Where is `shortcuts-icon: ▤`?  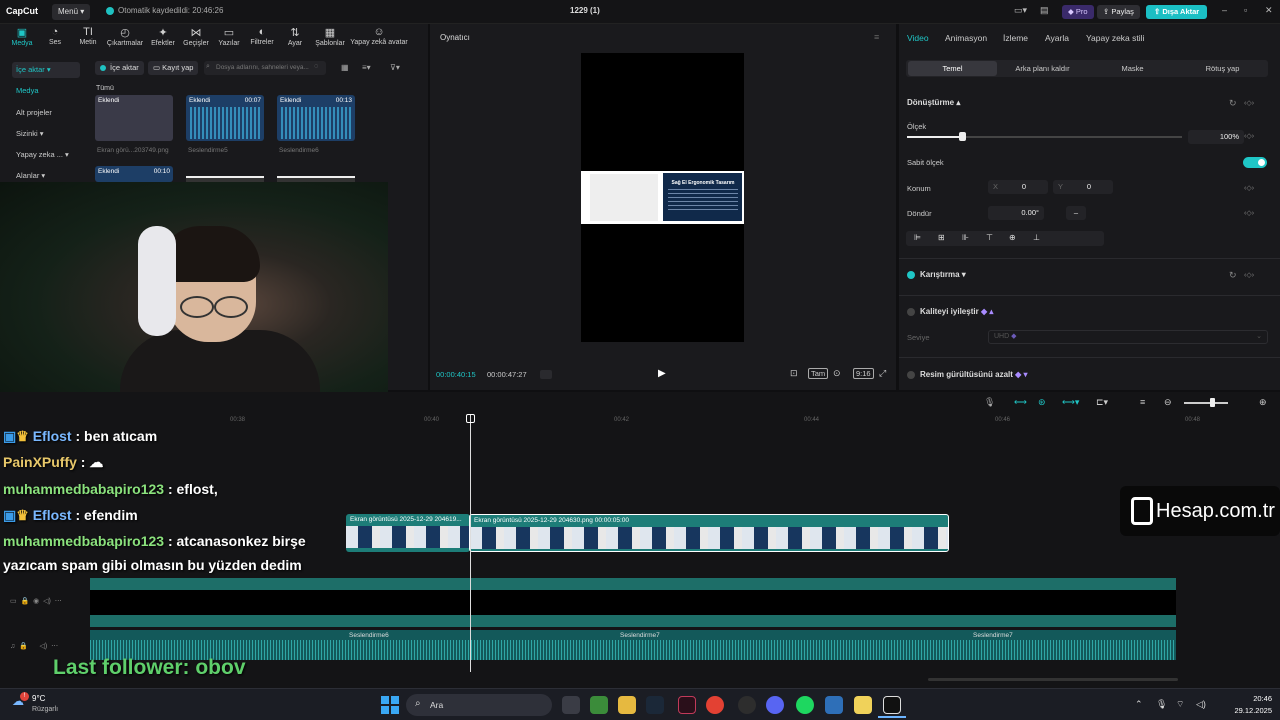
shortcuts-icon: ▤ is located at coordinates (1044, 10).